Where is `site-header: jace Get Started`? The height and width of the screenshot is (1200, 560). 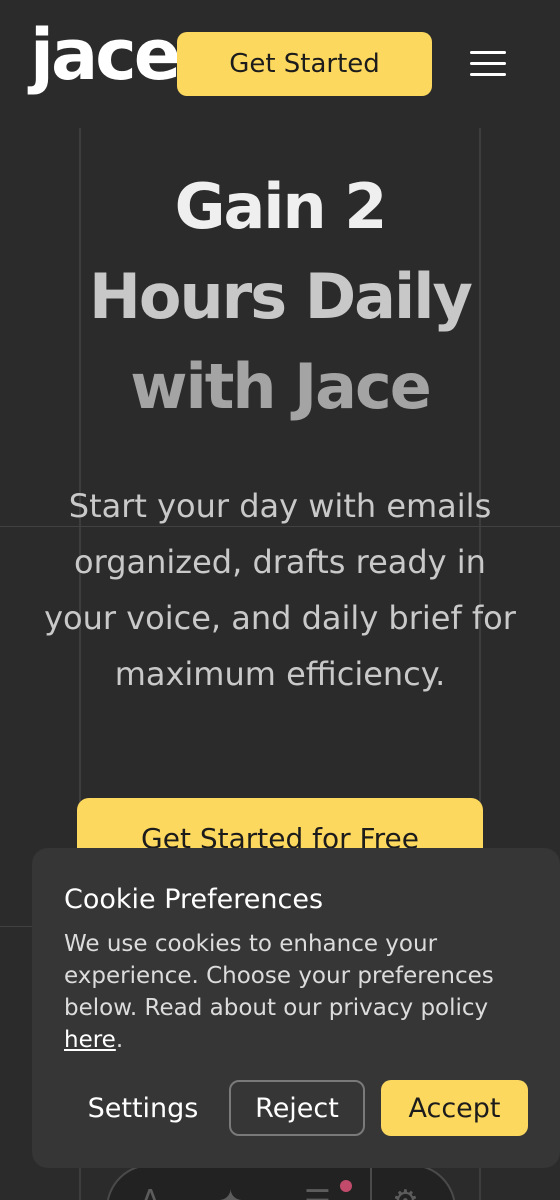 site-header: jace Get Started is located at coordinates (280, 64).